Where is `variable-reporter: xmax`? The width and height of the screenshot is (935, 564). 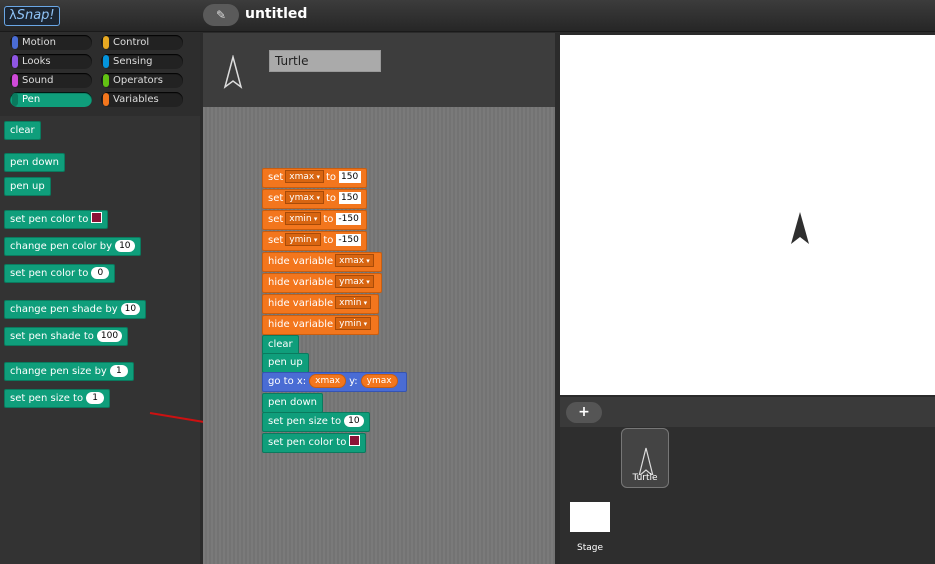
variable-reporter: xmax is located at coordinates (328, 381).